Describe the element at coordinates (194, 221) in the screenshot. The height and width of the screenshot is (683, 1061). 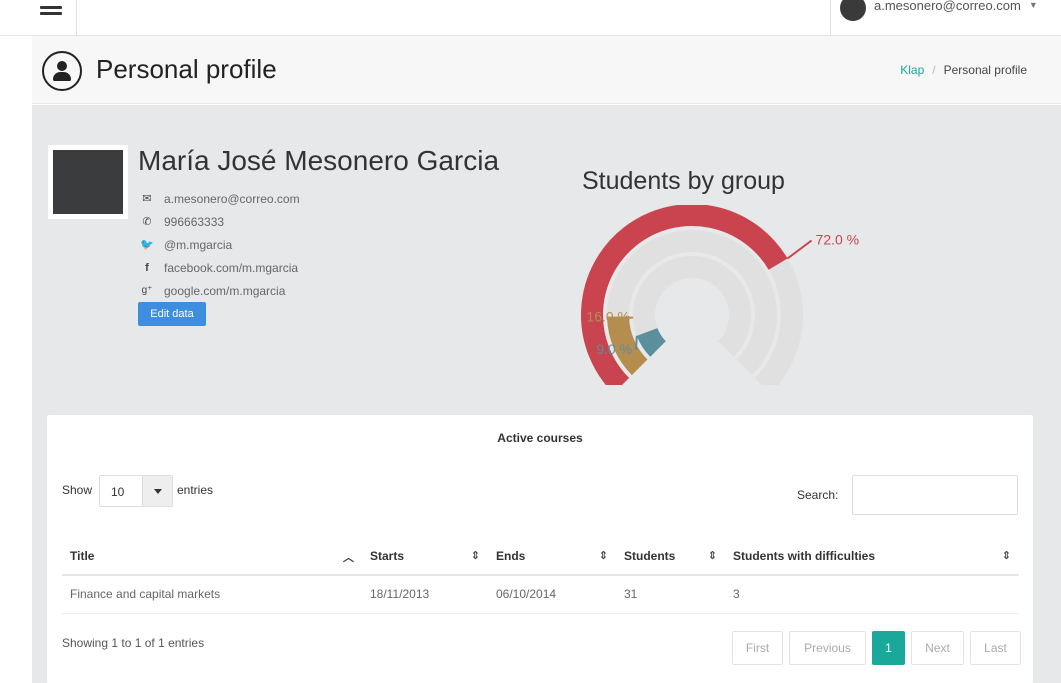
I see `contact-phone-text: 996663333` at that location.